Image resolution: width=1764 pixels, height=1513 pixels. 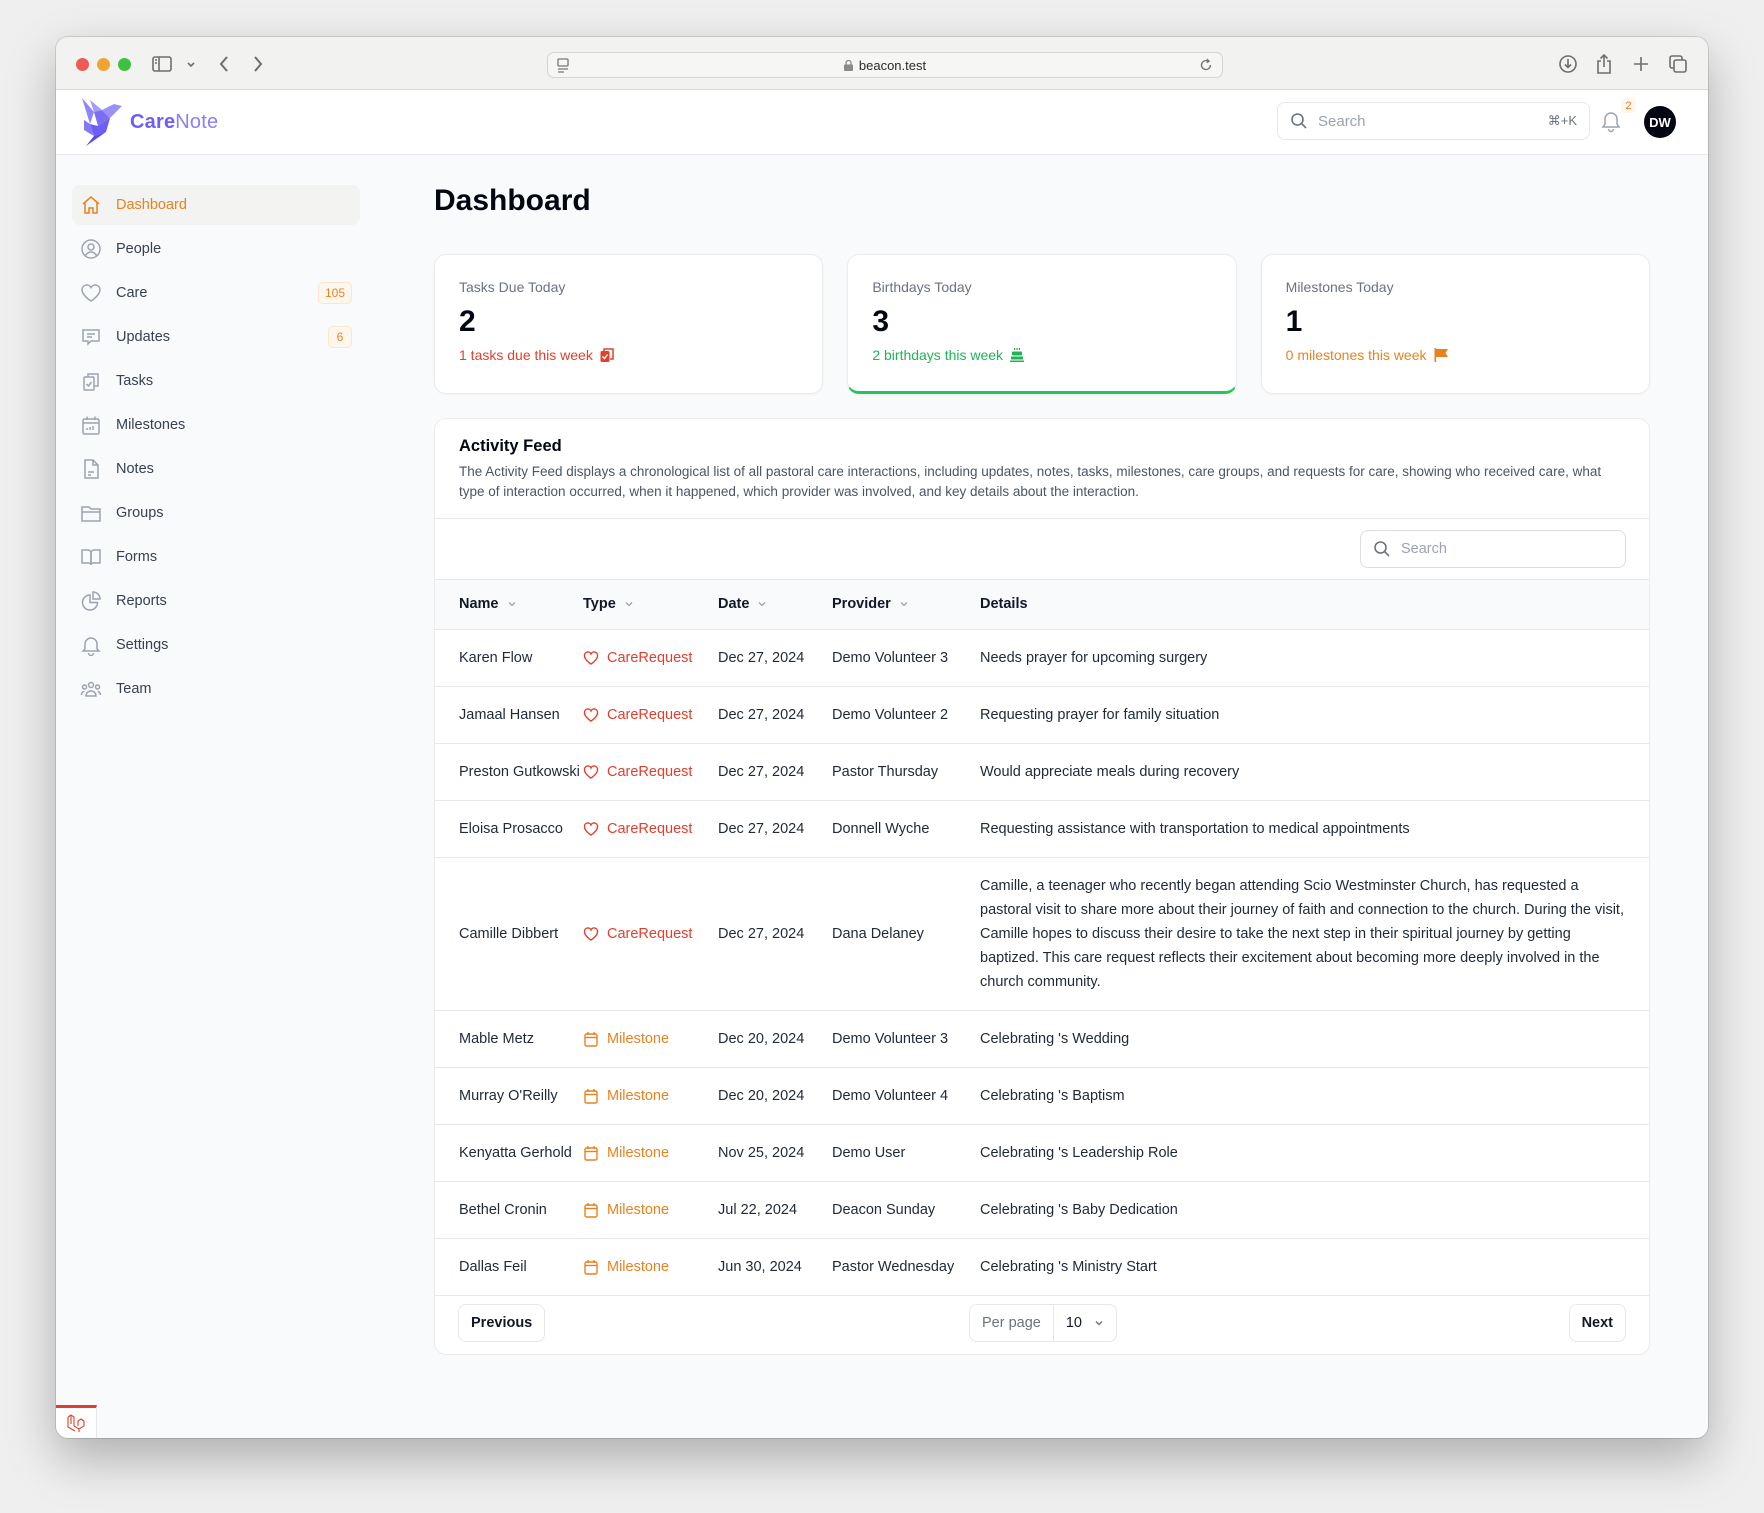 I want to click on folder-icon, so click(x=91, y=513).